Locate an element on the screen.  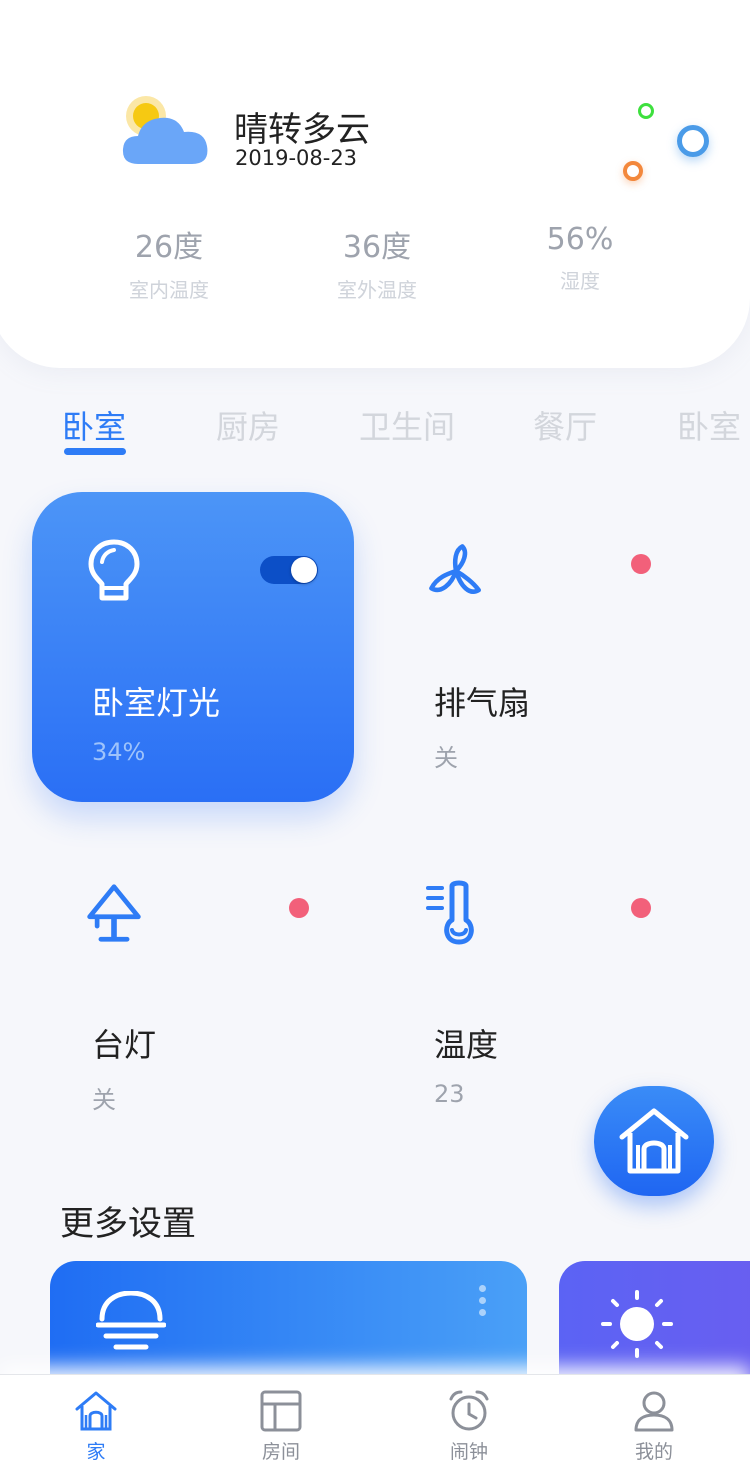
tab-kitchen: 厨房 is located at coordinates (248, 425).